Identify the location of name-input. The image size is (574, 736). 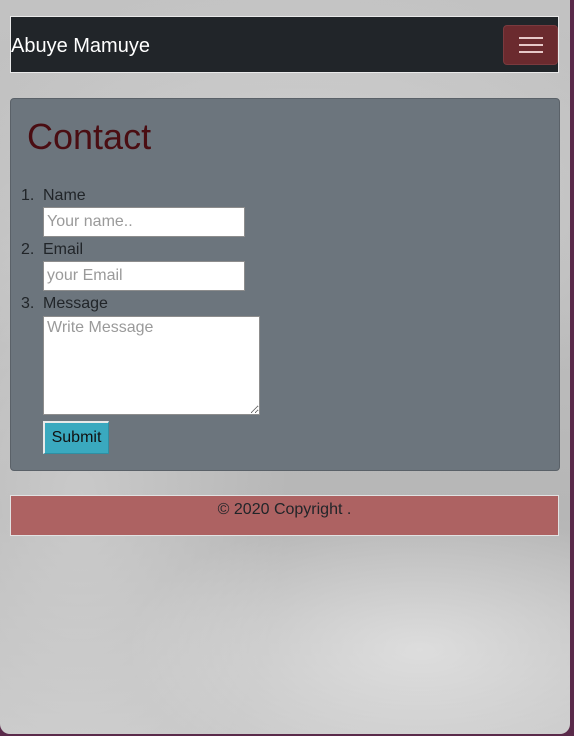
(144, 222).